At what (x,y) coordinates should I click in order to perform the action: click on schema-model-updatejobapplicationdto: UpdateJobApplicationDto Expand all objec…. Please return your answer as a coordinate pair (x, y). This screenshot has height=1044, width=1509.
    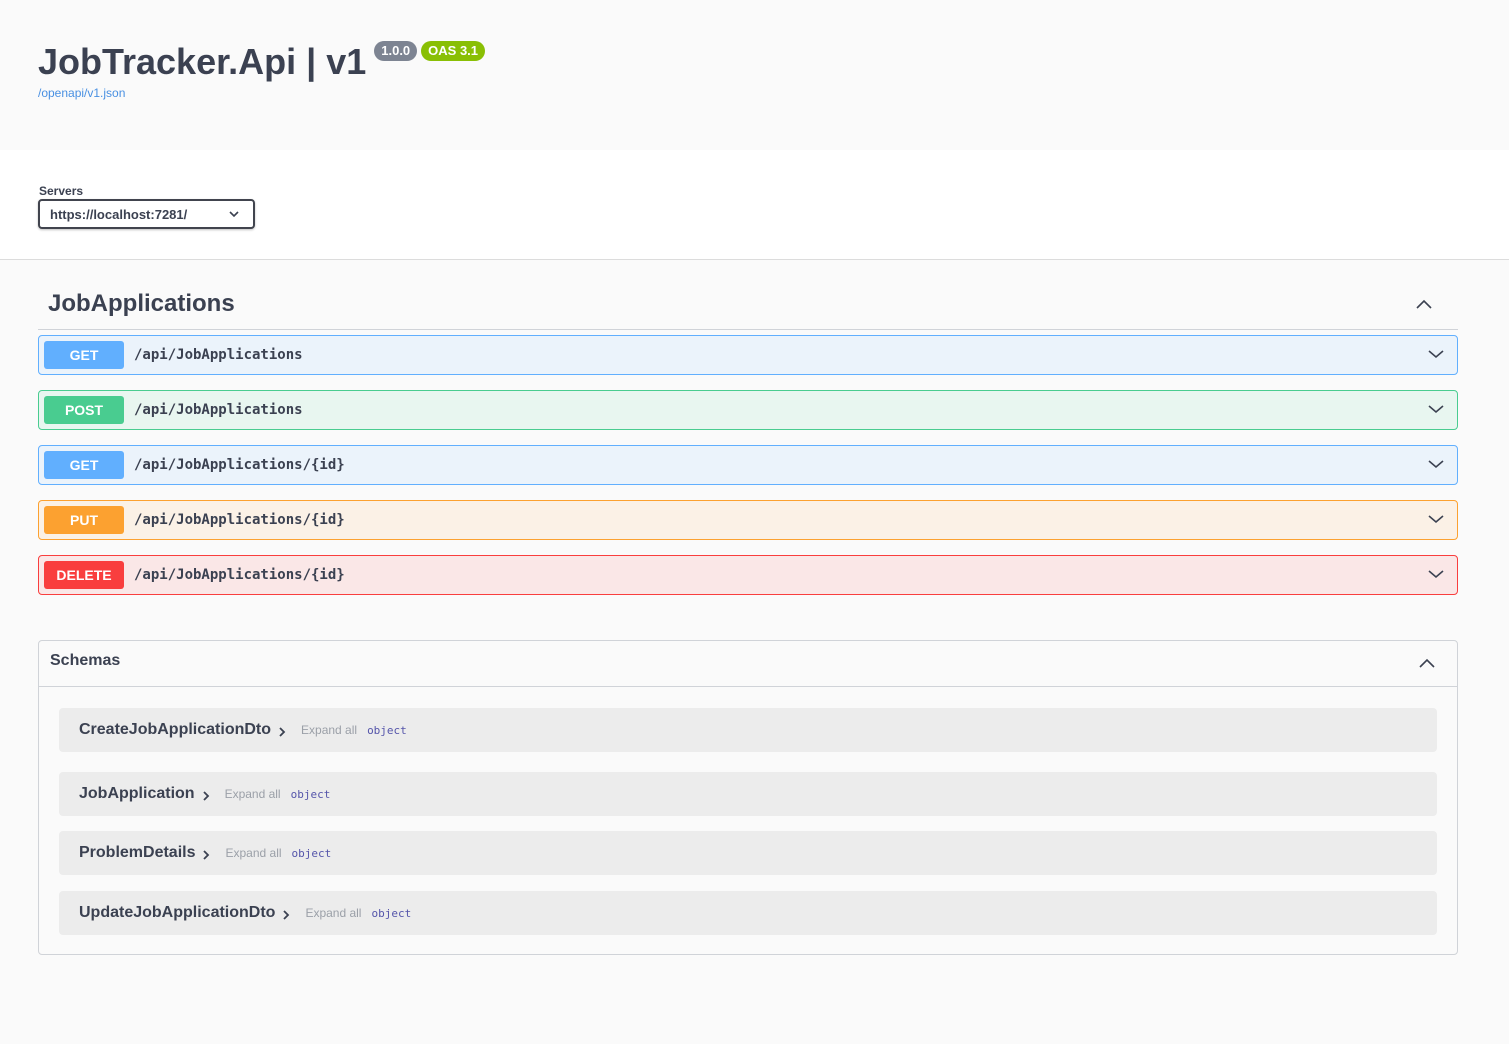
    Looking at the image, I should click on (748, 913).